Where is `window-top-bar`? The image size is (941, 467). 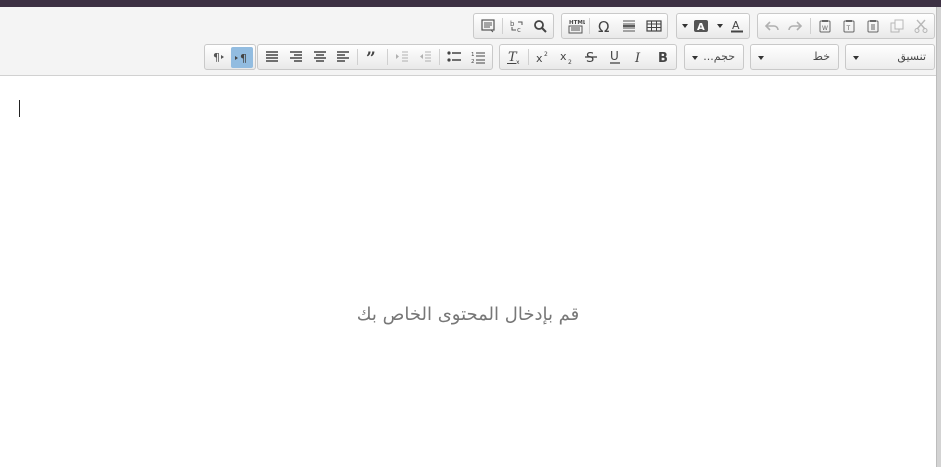 window-top-bar is located at coordinates (470, 3).